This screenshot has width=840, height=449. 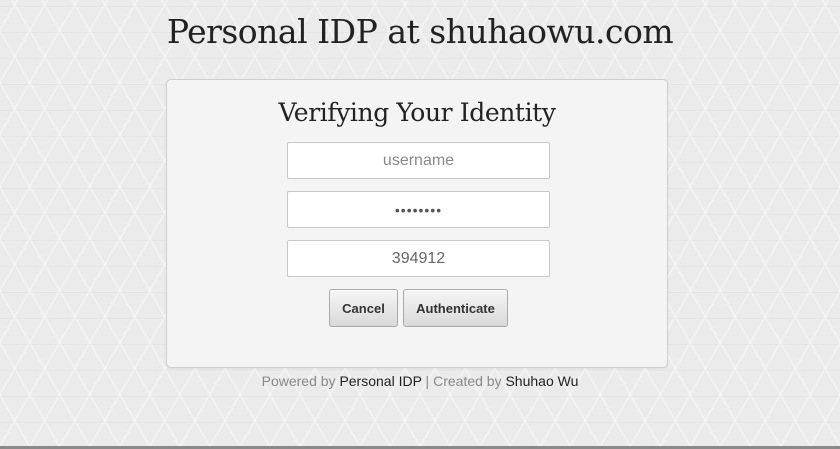 I want to click on shuhao-wu-link: Shuhao Wu, so click(x=541, y=381).